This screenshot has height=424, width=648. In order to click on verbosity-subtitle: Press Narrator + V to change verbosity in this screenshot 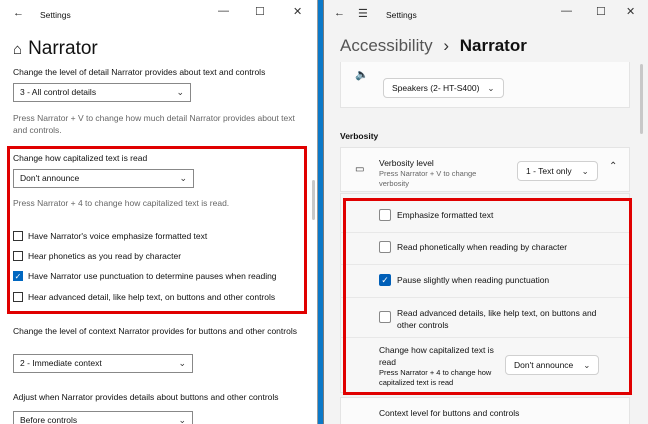, I will do `click(428, 178)`.